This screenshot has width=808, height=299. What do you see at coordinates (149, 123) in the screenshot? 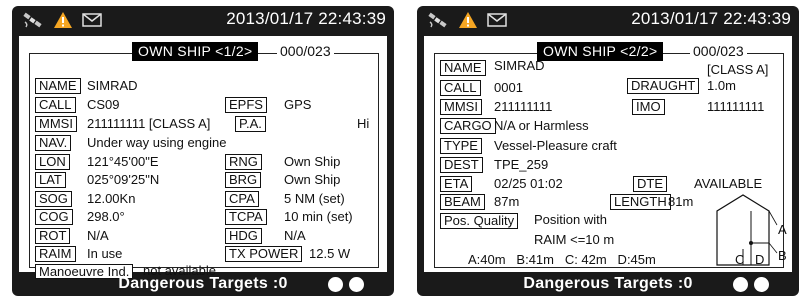
I see `mmsi-value: 211111111 [CLASS A]` at bounding box center [149, 123].